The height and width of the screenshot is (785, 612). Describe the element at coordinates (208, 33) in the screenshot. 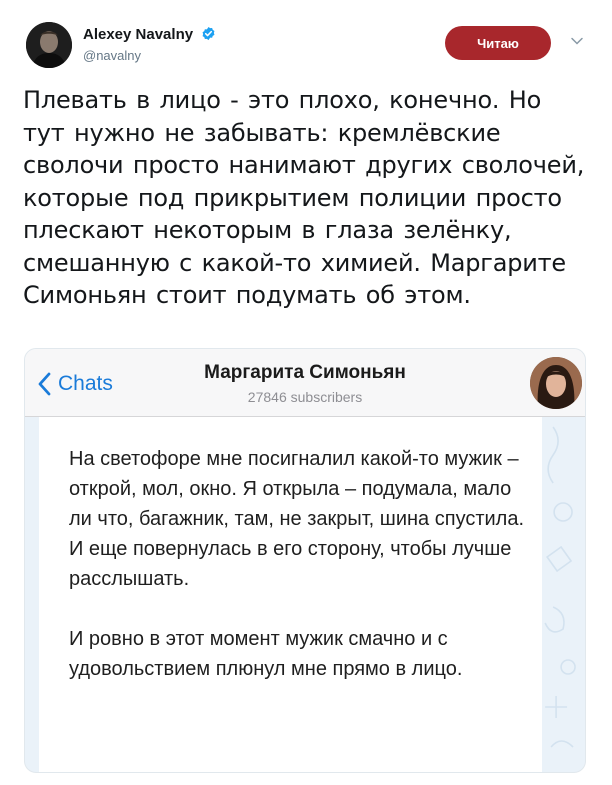

I see `verified-badge-icon` at that location.